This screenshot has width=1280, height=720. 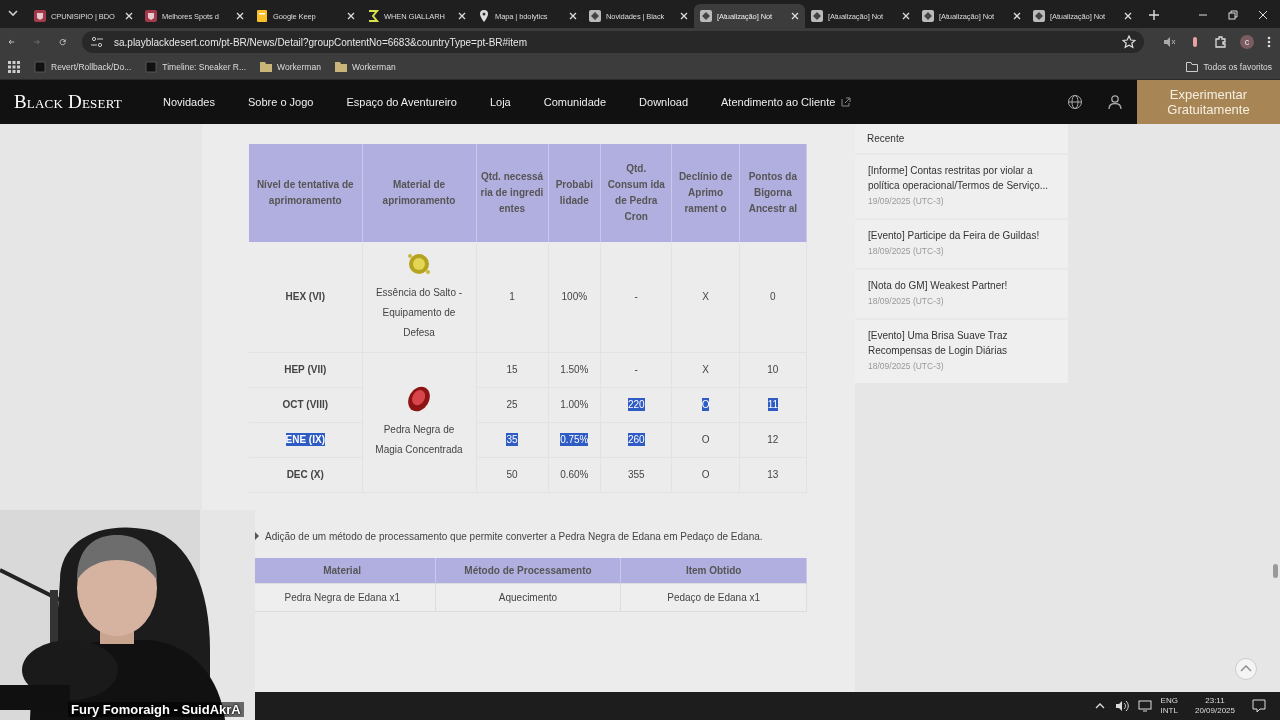 I want to click on scrollbar, so click(x=1275, y=571).